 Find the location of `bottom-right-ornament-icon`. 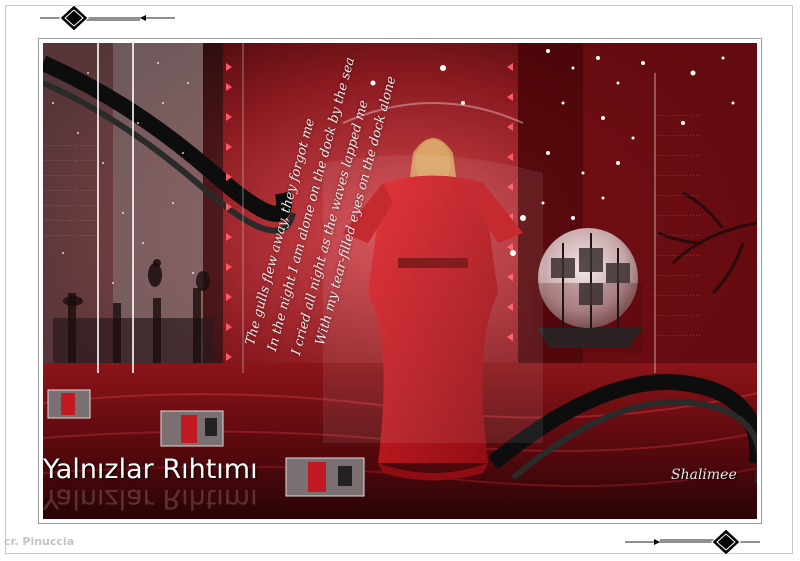

bottom-right-ornament-icon is located at coordinates (692, 542).